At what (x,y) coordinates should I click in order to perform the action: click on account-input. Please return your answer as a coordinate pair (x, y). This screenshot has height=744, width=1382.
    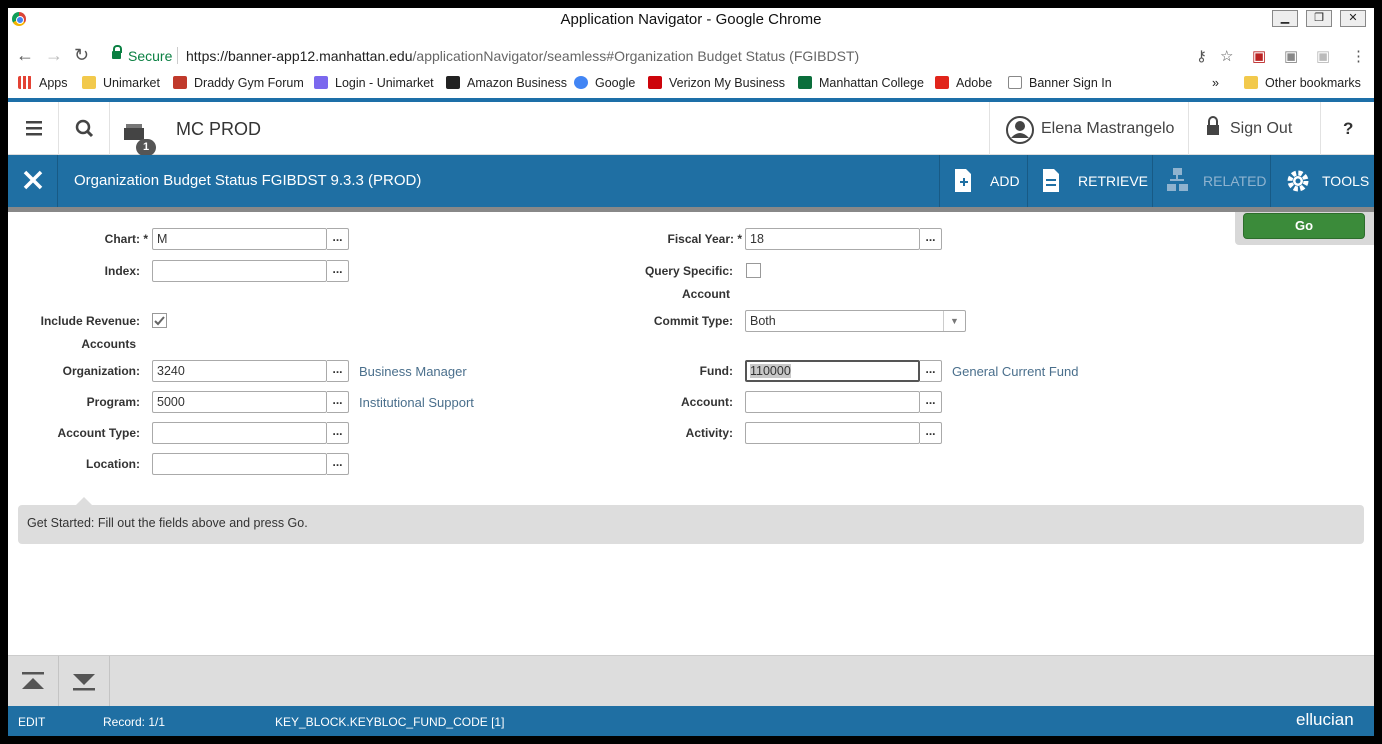
    Looking at the image, I should click on (832, 402).